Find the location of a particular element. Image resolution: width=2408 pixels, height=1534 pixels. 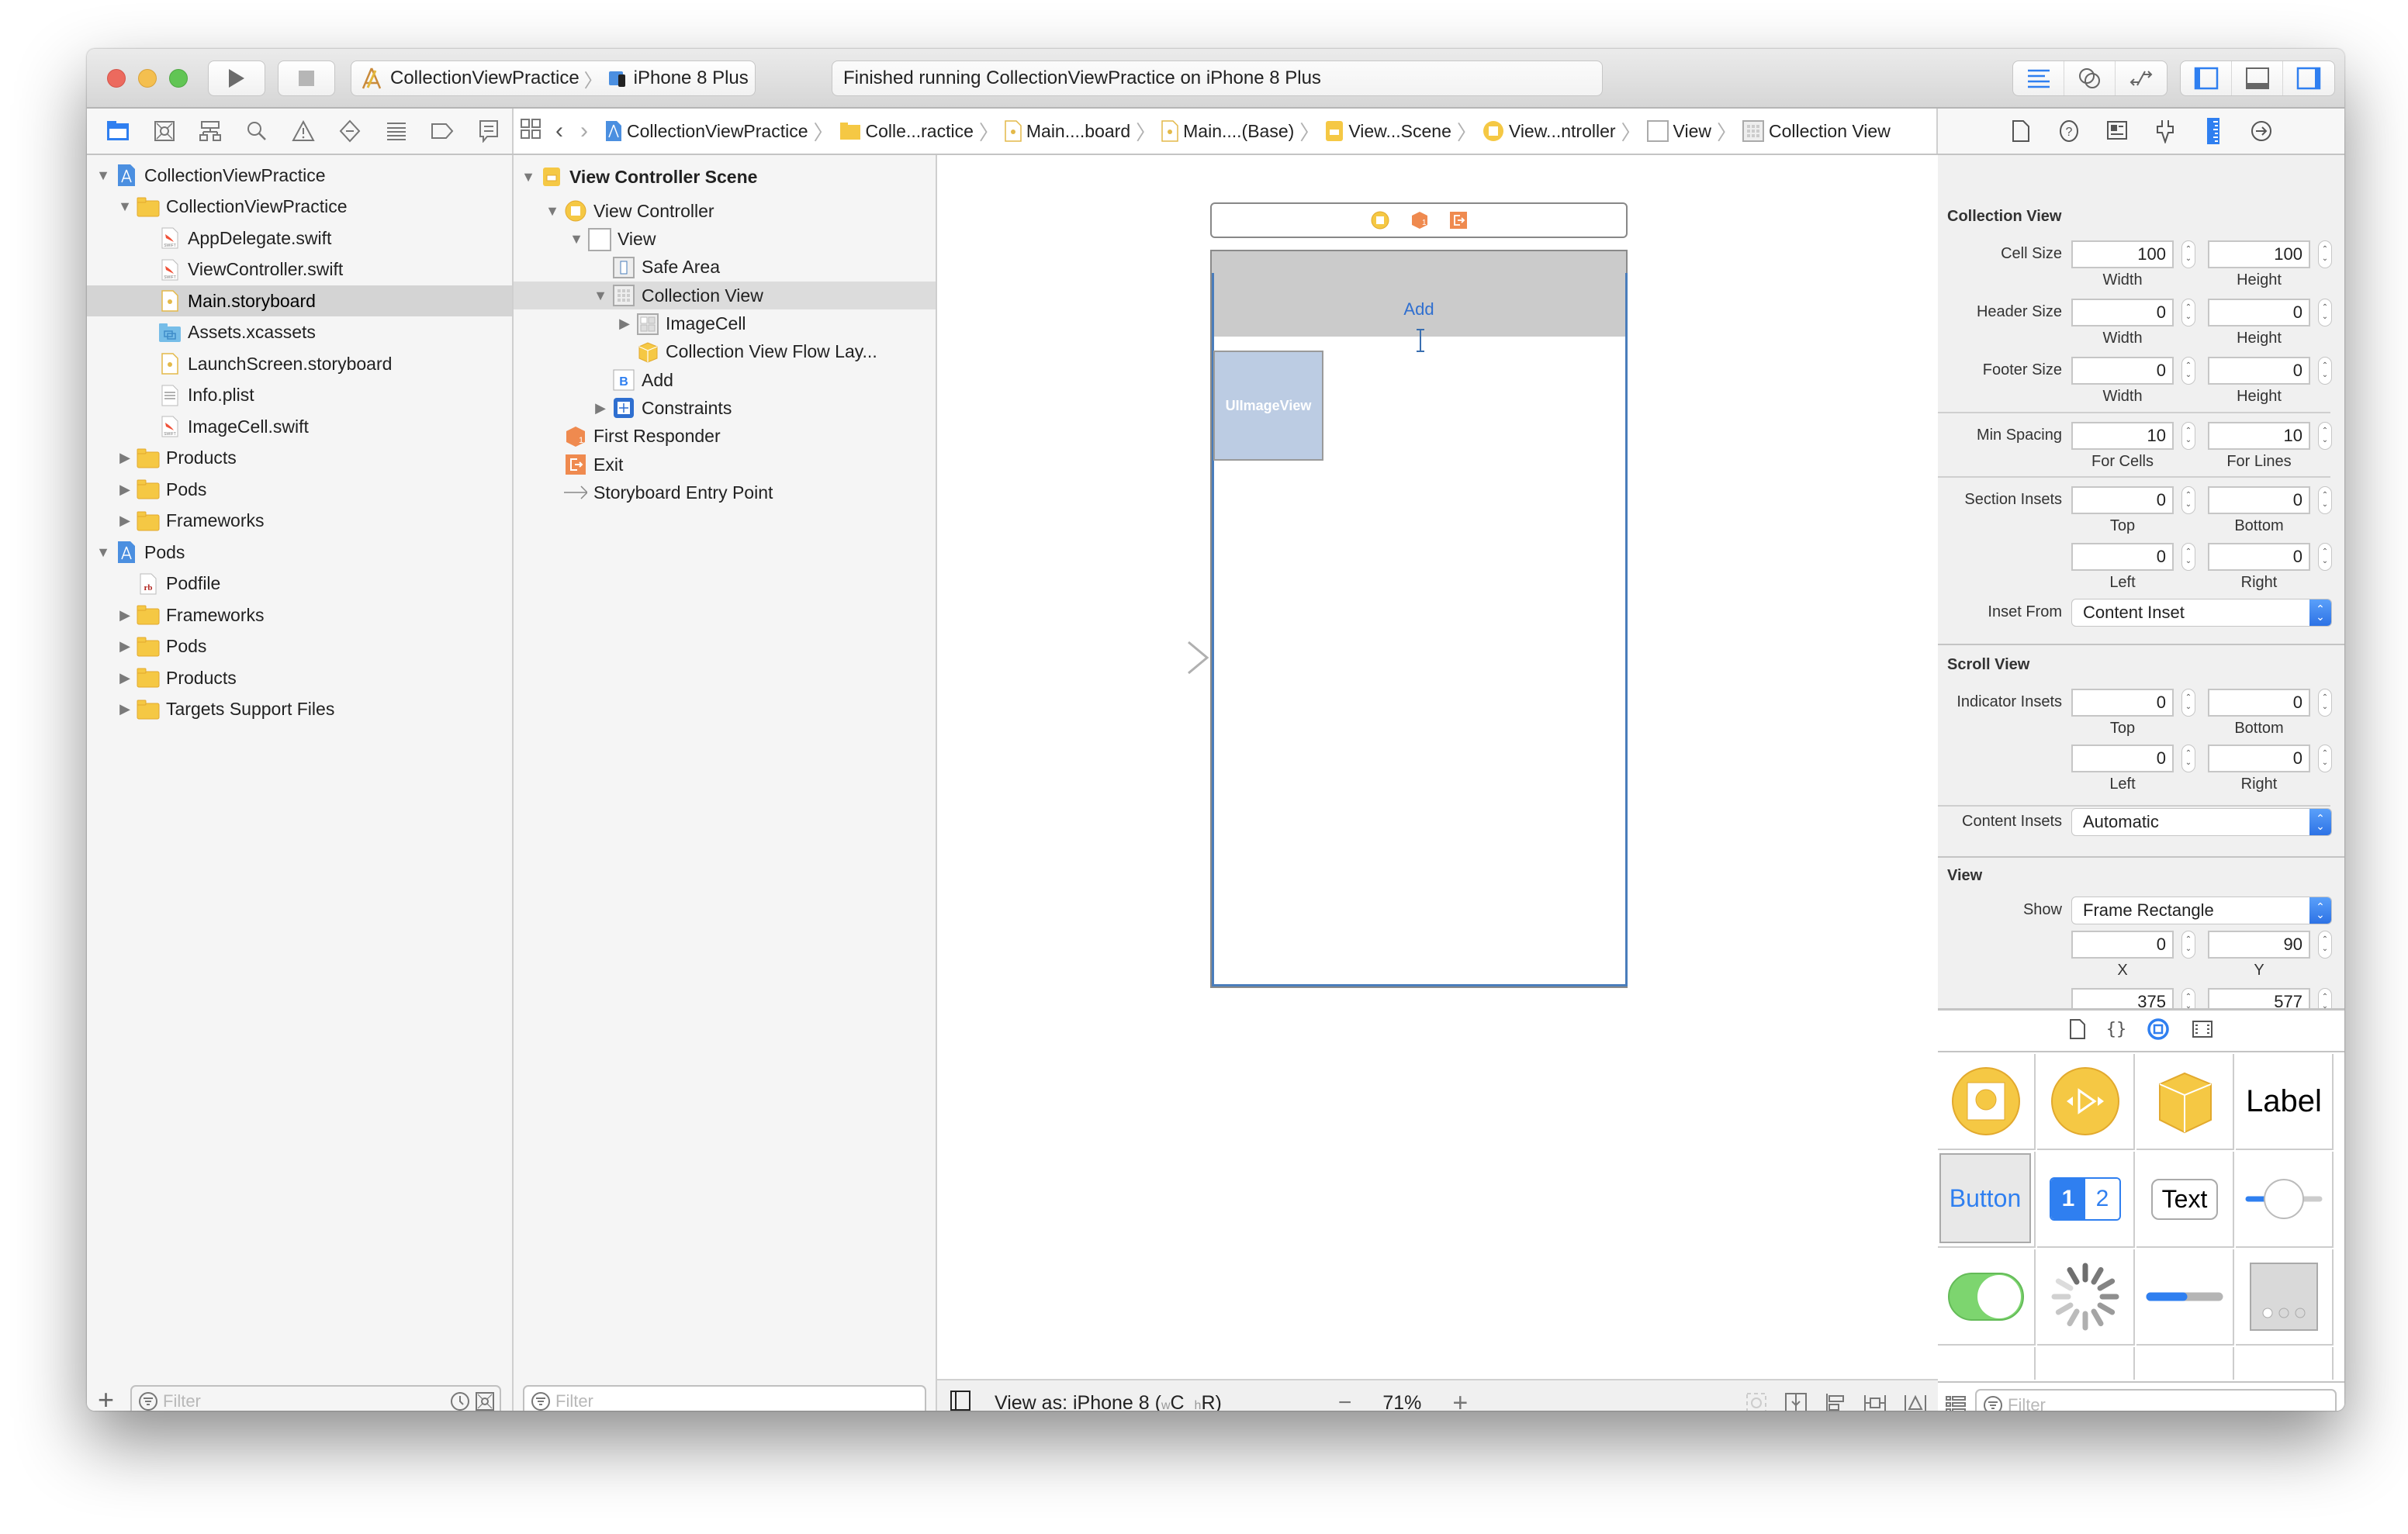

navigator-filter-input: Filter is located at coordinates (315, 1398).